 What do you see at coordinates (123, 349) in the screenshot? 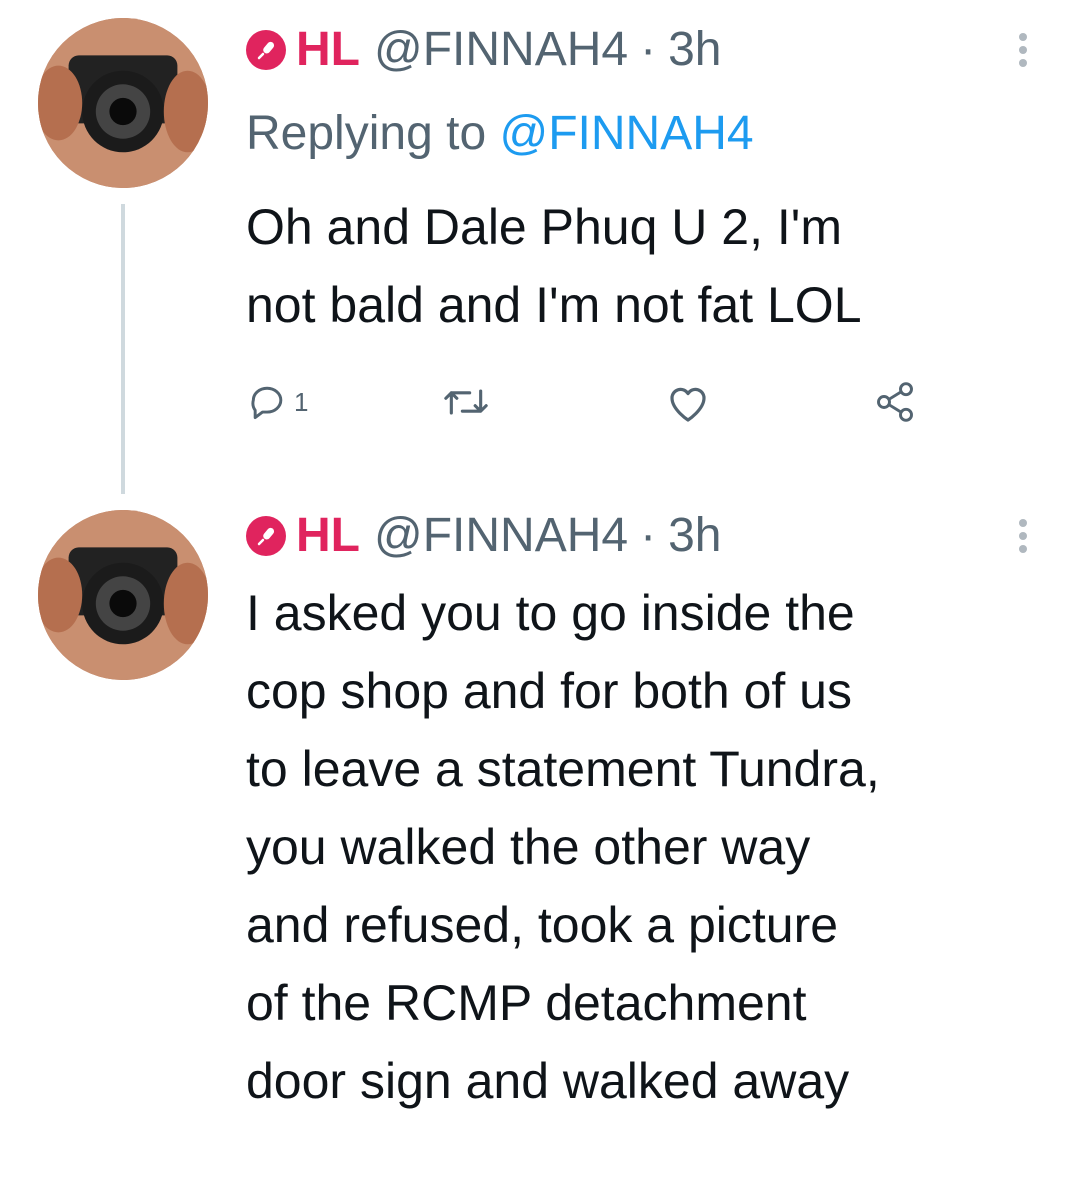
I see `thread-line` at bounding box center [123, 349].